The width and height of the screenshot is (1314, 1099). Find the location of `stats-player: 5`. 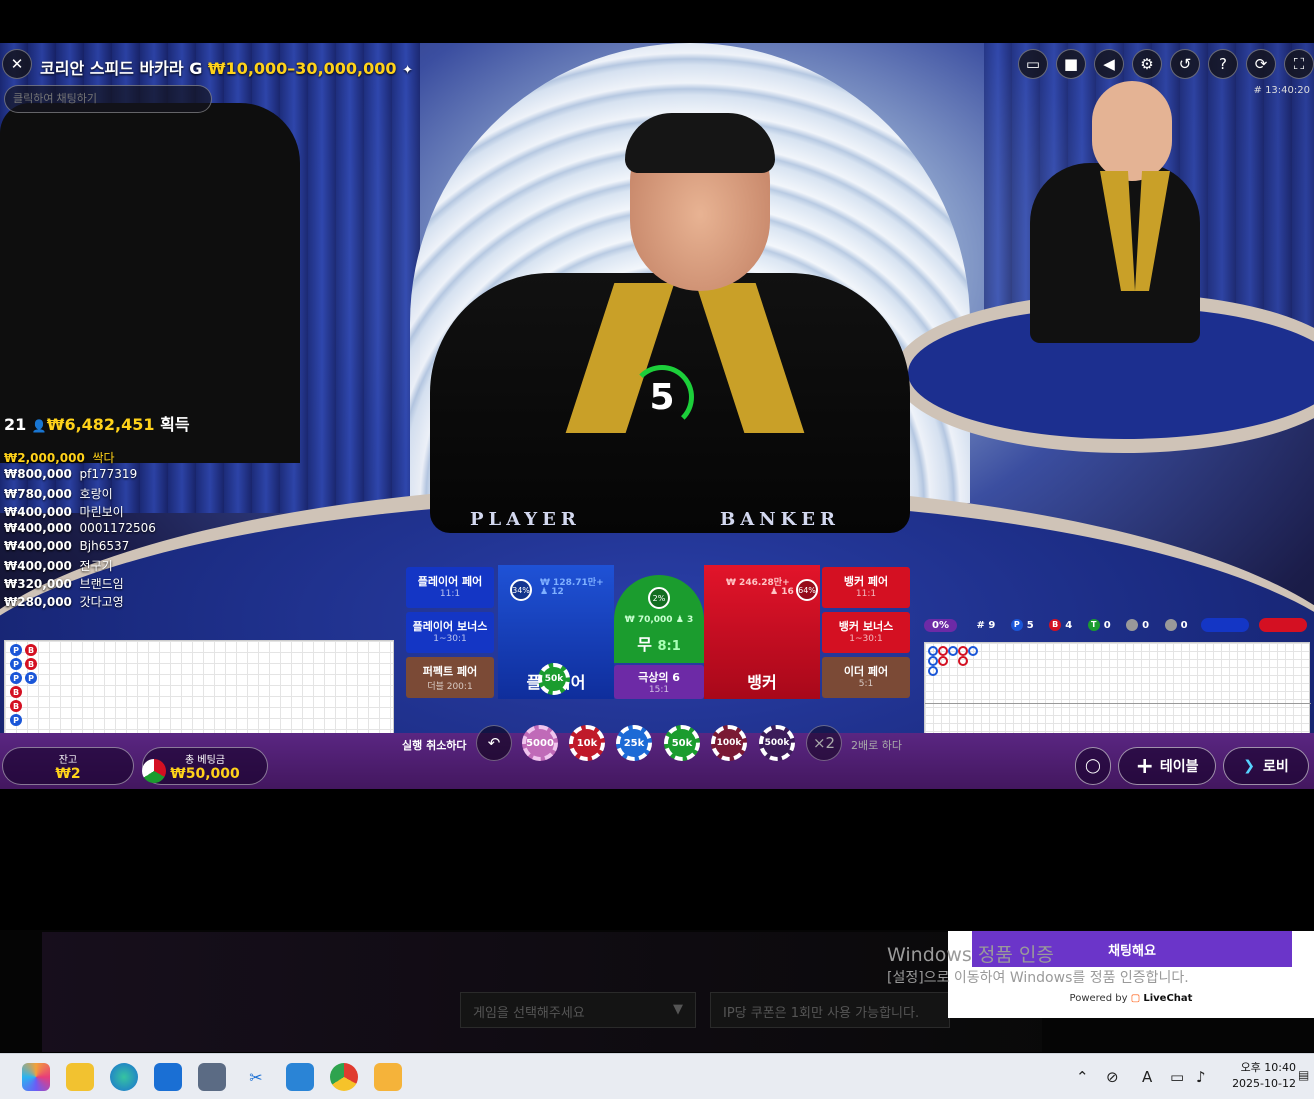

stats-player: 5 is located at coordinates (1030, 625).